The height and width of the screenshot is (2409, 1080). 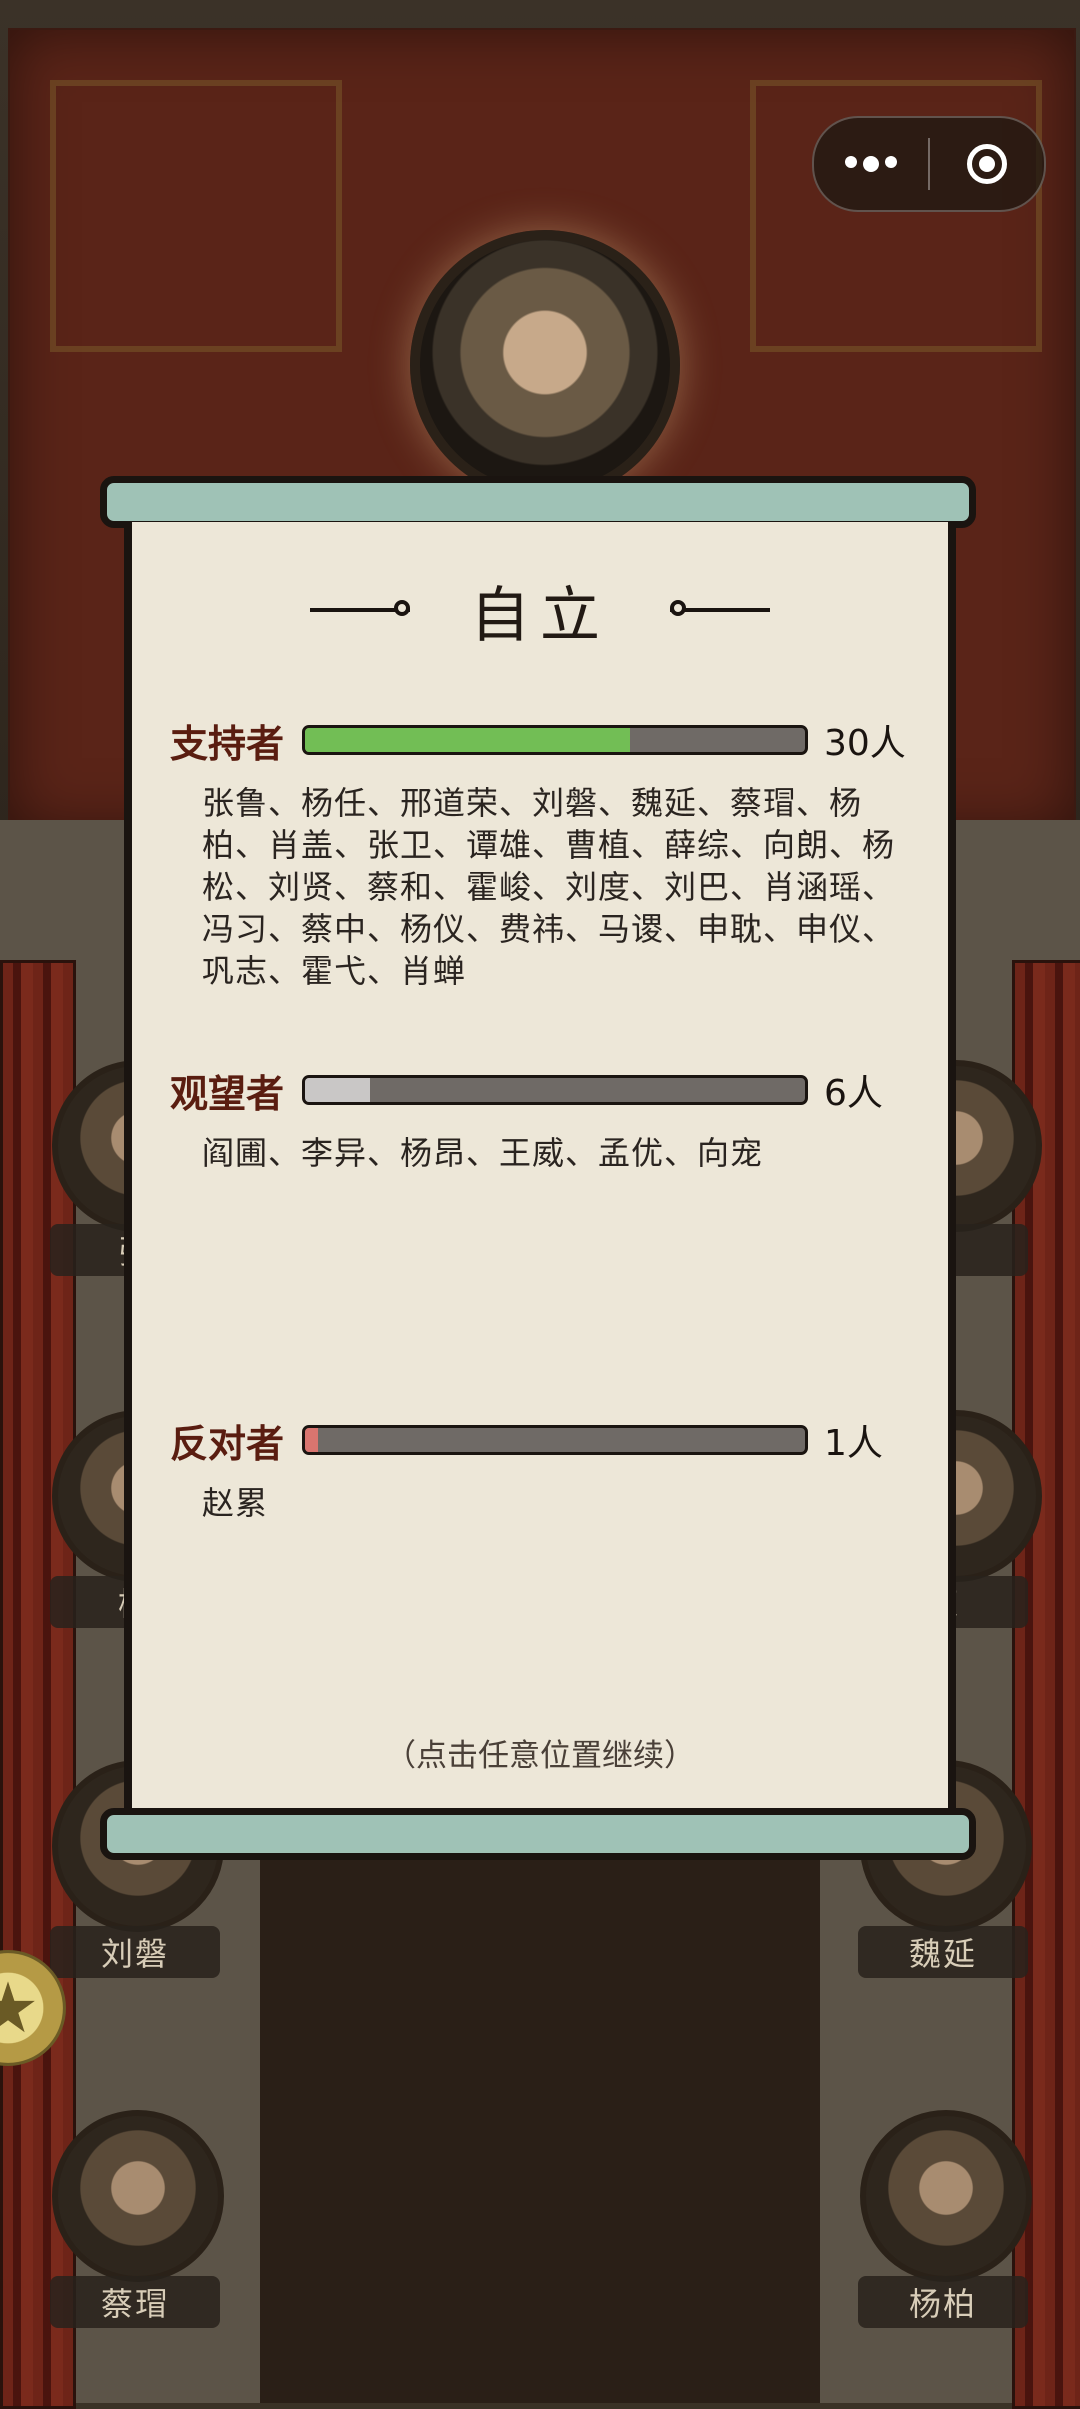 What do you see at coordinates (545, 365) in the screenshot?
I see `leader-portrait` at bounding box center [545, 365].